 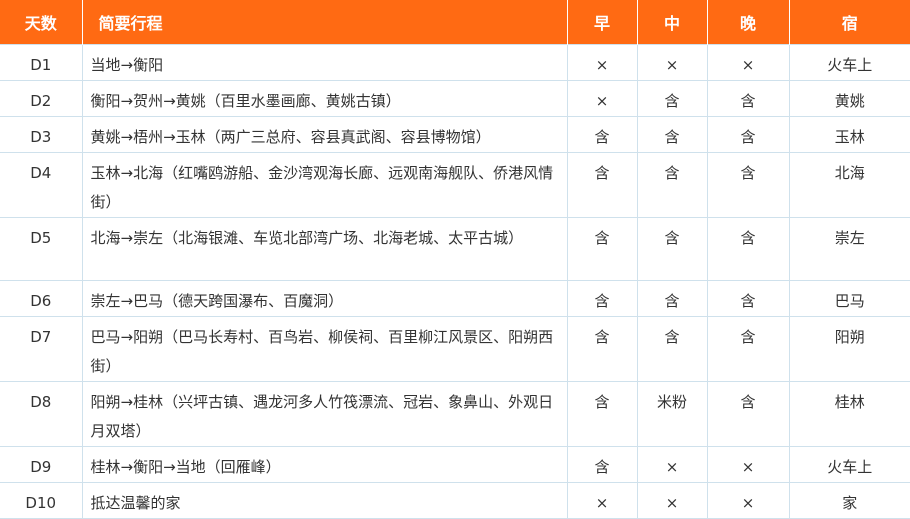 I want to click on cell-day: D3, so click(x=41, y=134).